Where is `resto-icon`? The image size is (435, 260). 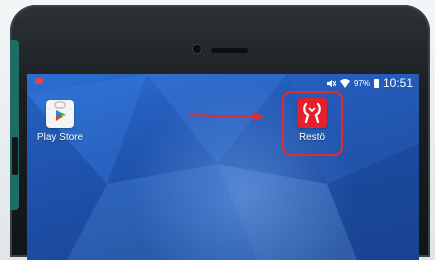
resto-icon is located at coordinates (312, 113).